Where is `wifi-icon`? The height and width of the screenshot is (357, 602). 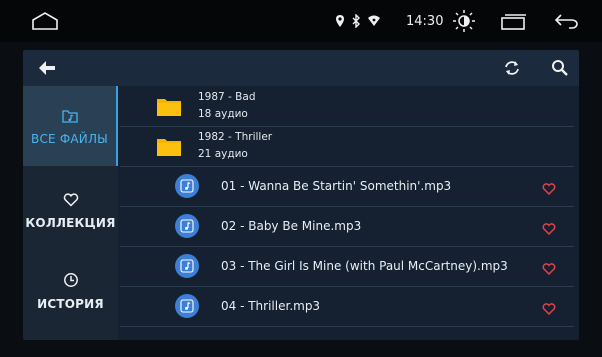 wifi-icon is located at coordinates (374, 20).